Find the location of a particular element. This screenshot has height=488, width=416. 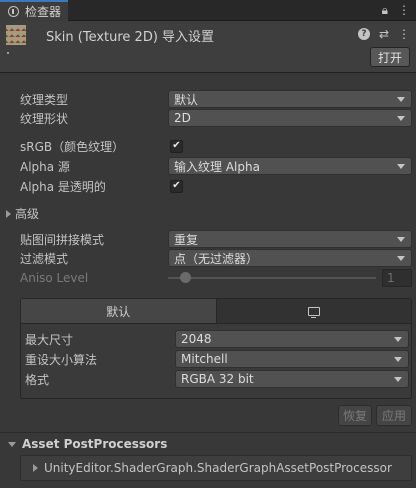

resize-algorithm-dropdown: Mitchell is located at coordinates (292, 359).